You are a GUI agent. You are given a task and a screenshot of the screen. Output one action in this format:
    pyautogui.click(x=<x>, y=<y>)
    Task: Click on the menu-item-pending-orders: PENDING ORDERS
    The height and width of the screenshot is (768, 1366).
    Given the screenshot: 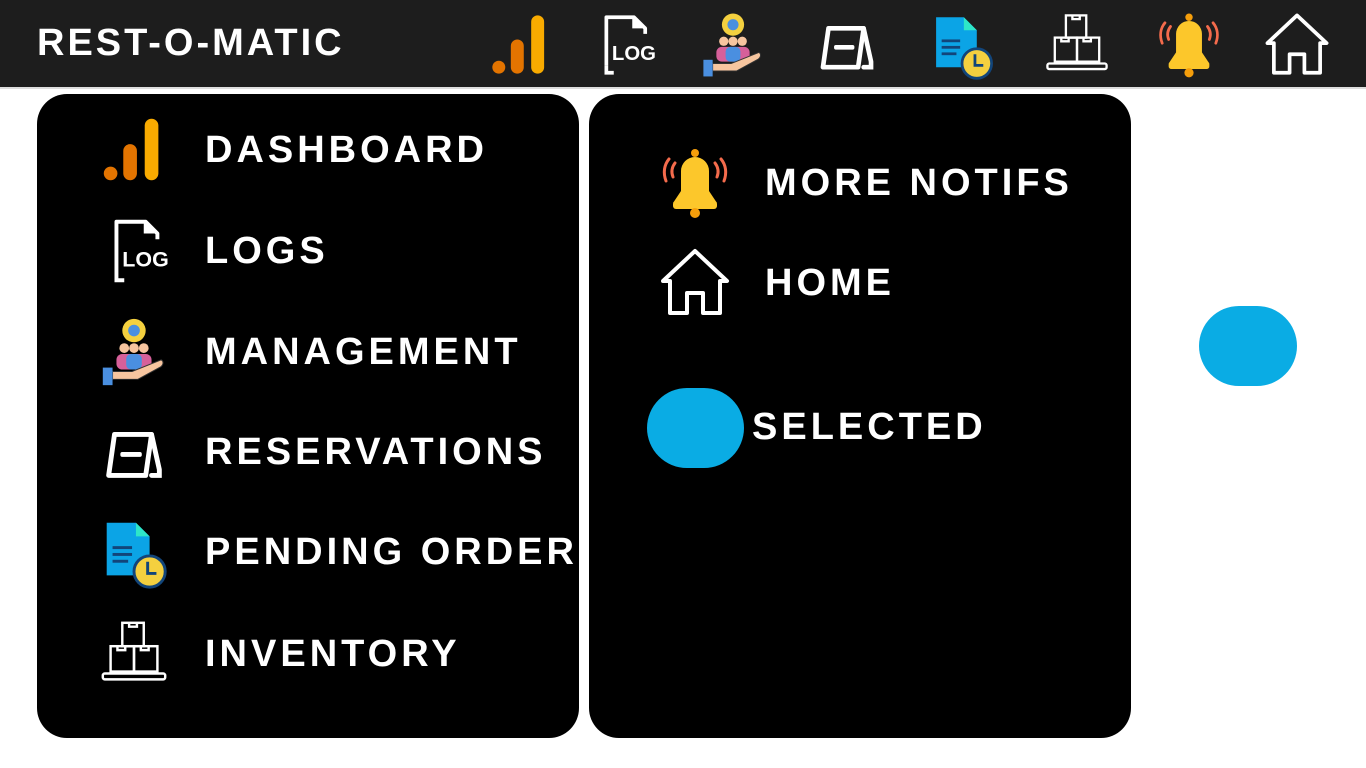 What is the action you would take?
    pyautogui.click(x=351, y=552)
    